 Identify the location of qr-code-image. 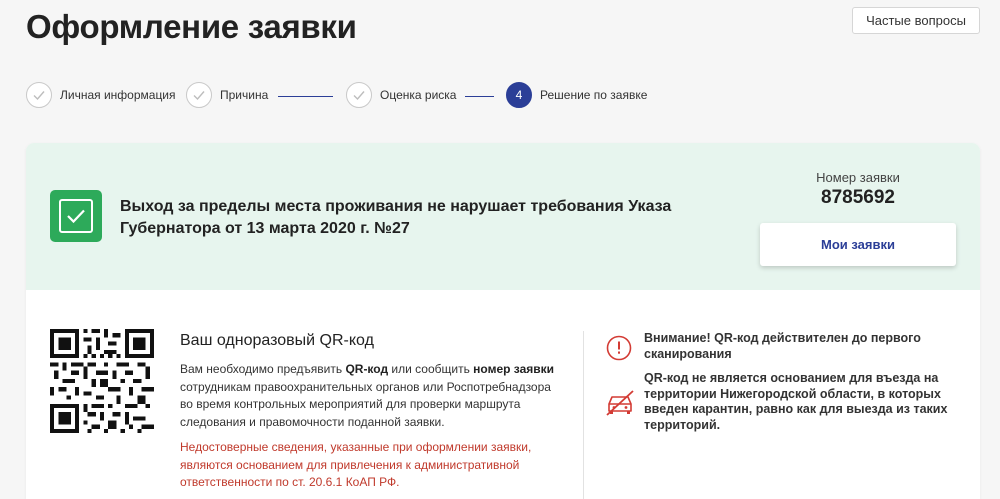
(102, 381).